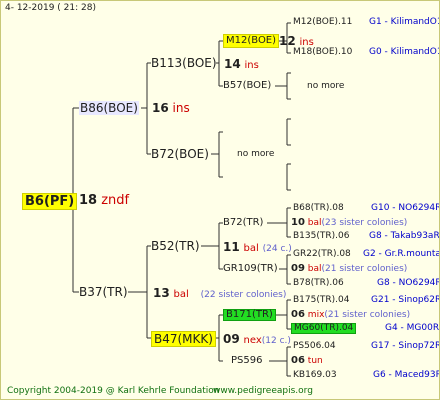 This screenshot has width=440, height=400. Describe the element at coordinates (231, 339) in the screenshot. I see `queen-b47-number: 09` at that location.